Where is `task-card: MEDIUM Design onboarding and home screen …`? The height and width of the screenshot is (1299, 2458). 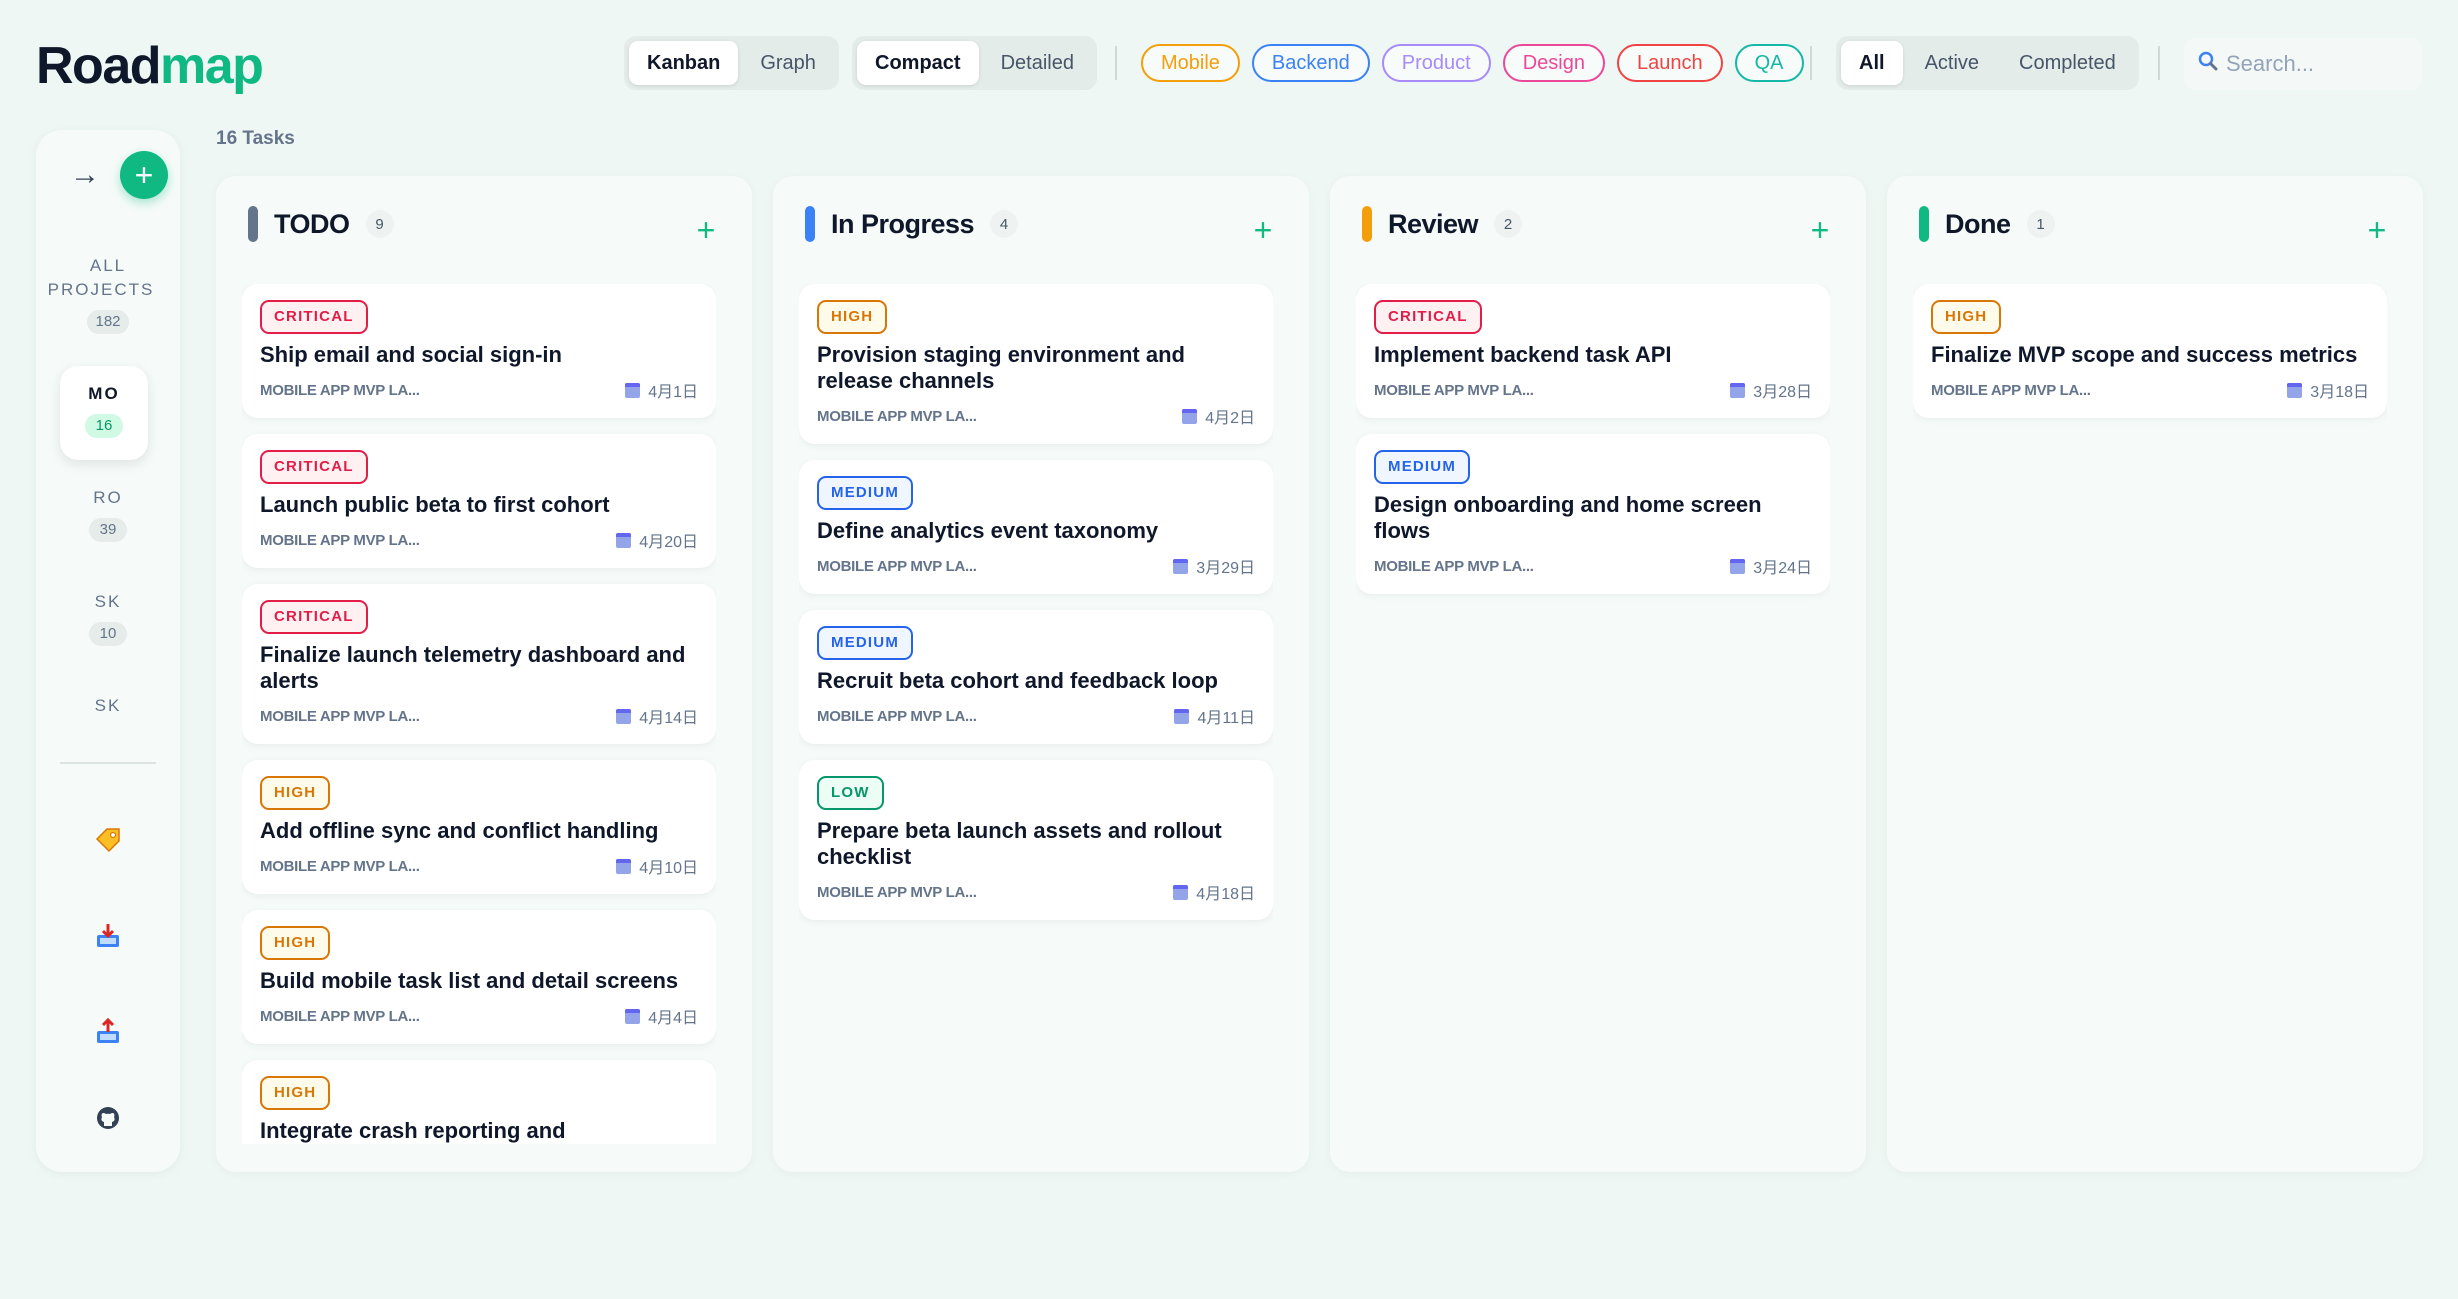
task-card: MEDIUM Design onboarding and home screen … is located at coordinates (1593, 514).